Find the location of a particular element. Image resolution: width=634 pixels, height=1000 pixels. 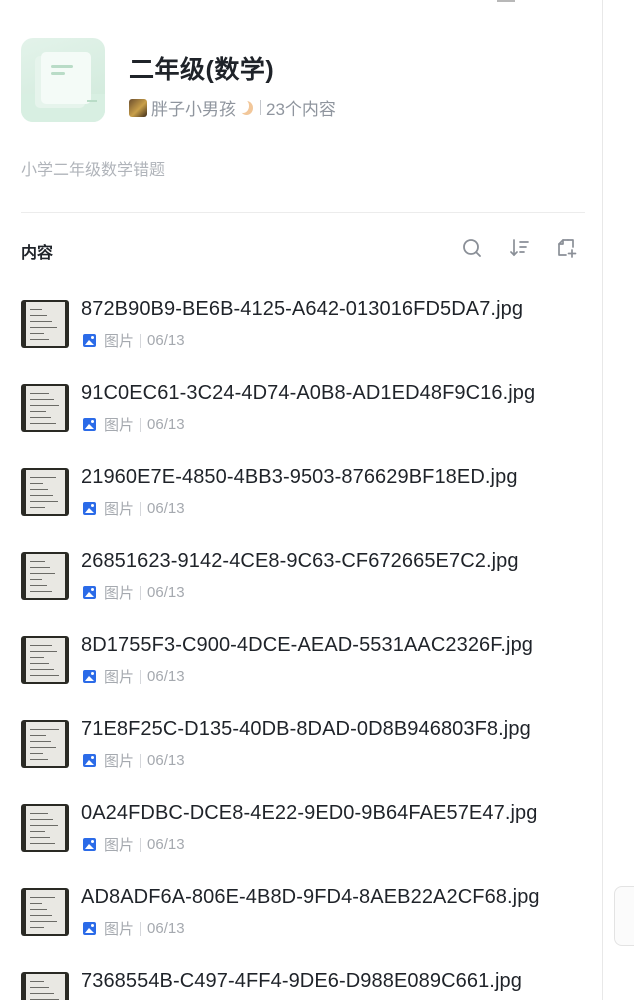

top-handle is located at coordinates (506, 1).